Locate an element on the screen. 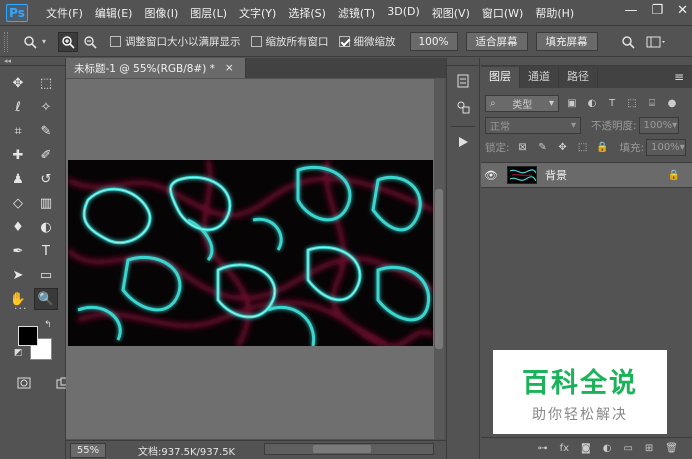  zoom-100-button: 100% is located at coordinates (433, 41).